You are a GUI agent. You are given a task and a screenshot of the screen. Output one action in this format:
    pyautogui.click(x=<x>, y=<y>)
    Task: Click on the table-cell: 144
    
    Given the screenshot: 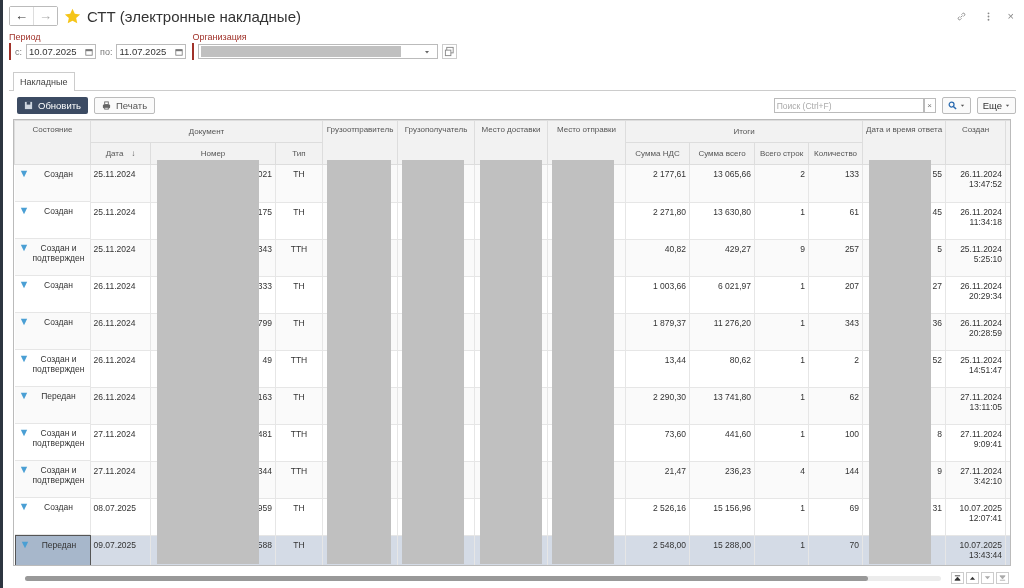 What is the action you would take?
    pyautogui.click(x=835, y=479)
    